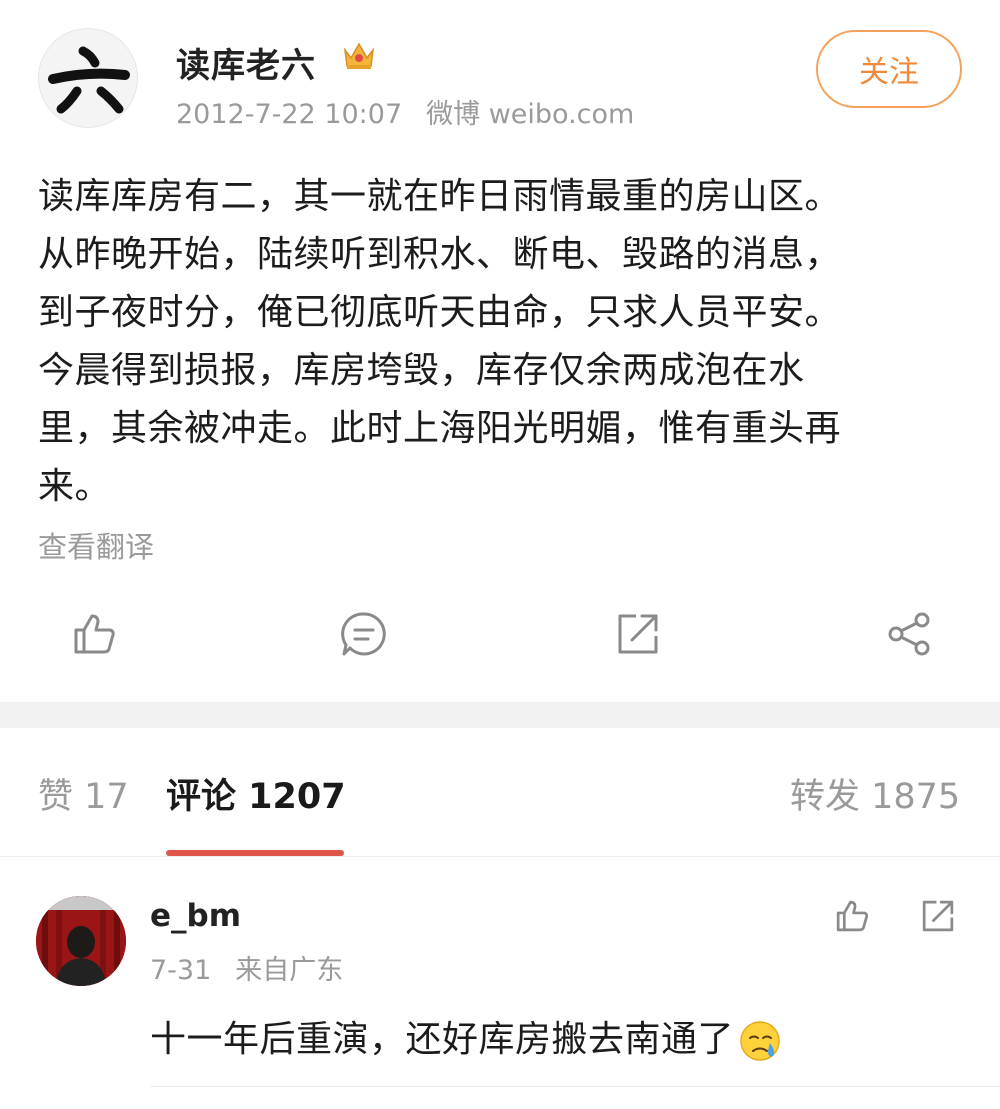 Image resolution: width=1000 pixels, height=1109 pixels. I want to click on comment-repost-icon, so click(938, 916).